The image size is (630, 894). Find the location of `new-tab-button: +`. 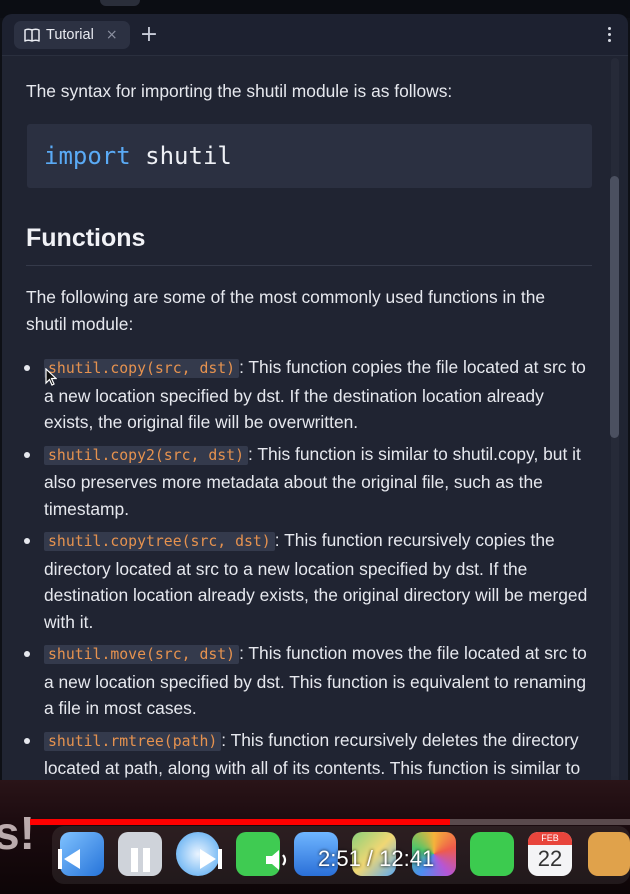

new-tab-button: + is located at coordinates (149, 35).